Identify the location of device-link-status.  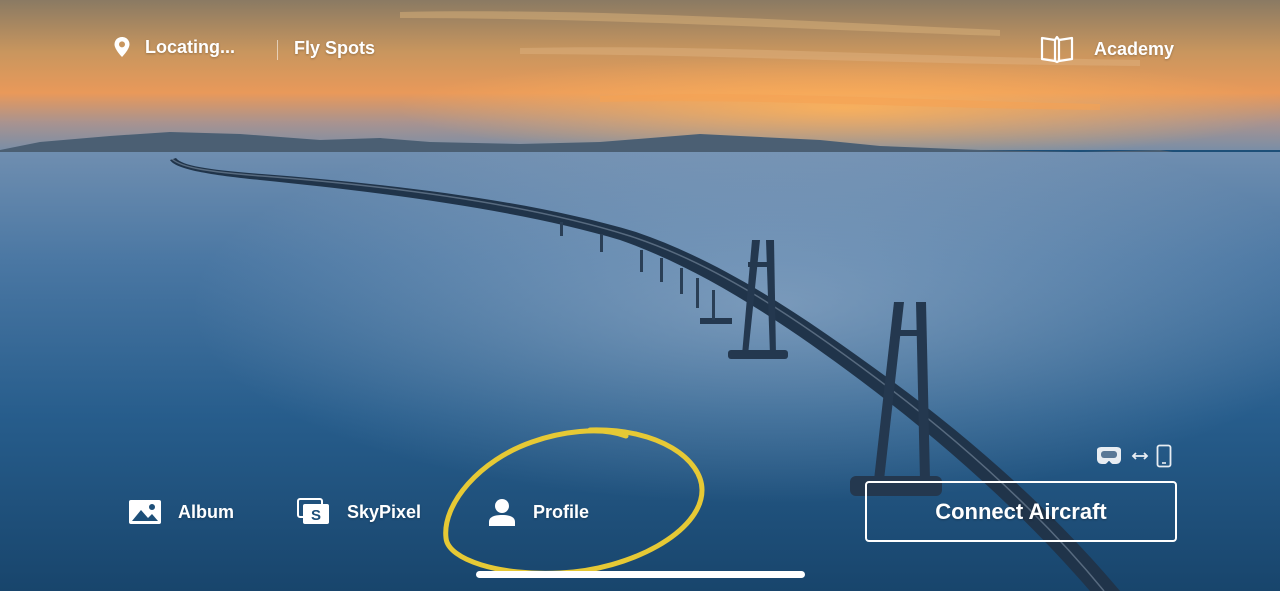
(1133, 456).